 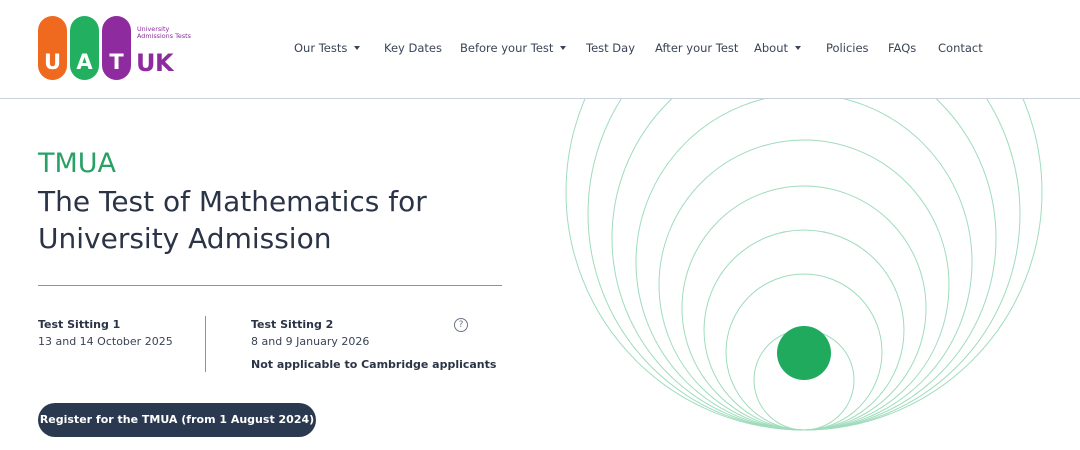 What do you see at coordinates (292, 324) in the screenshot?
I see `test-sitting-2-label: Test Sitting 2` at bounding box center [292, 324].